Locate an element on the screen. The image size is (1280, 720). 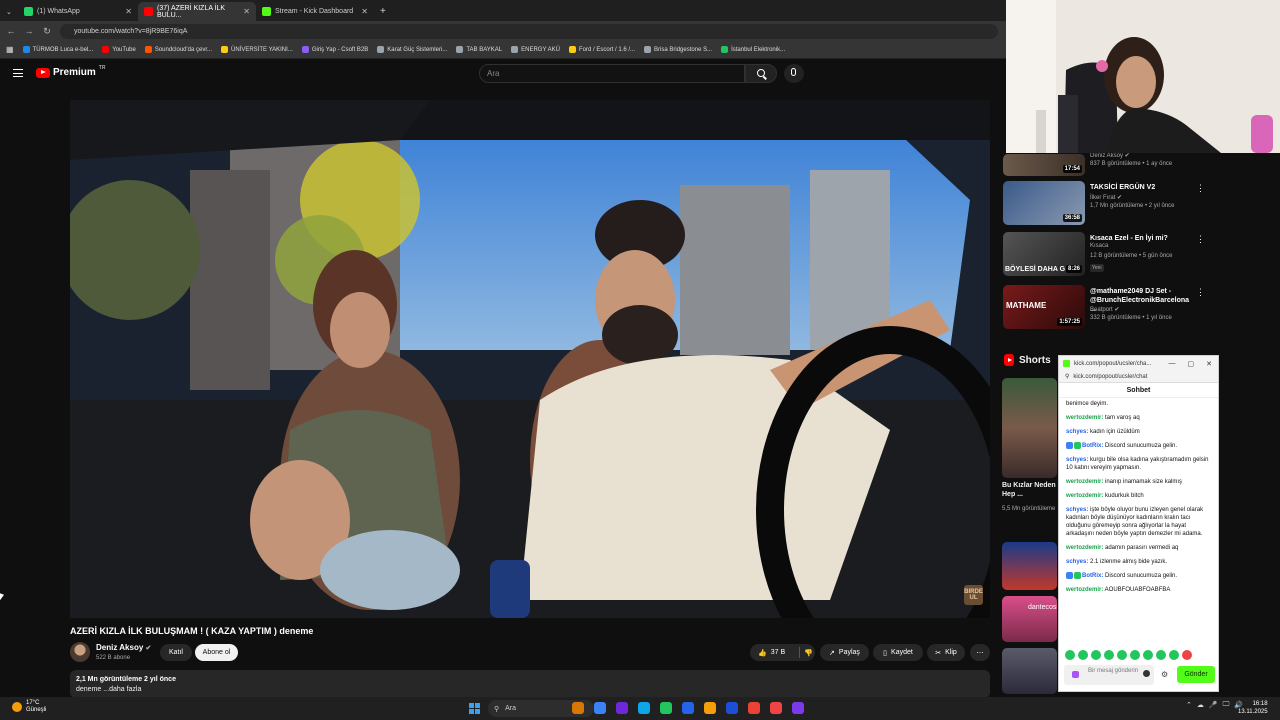
minimize-icon: — is located at coordinates (1172, 364).